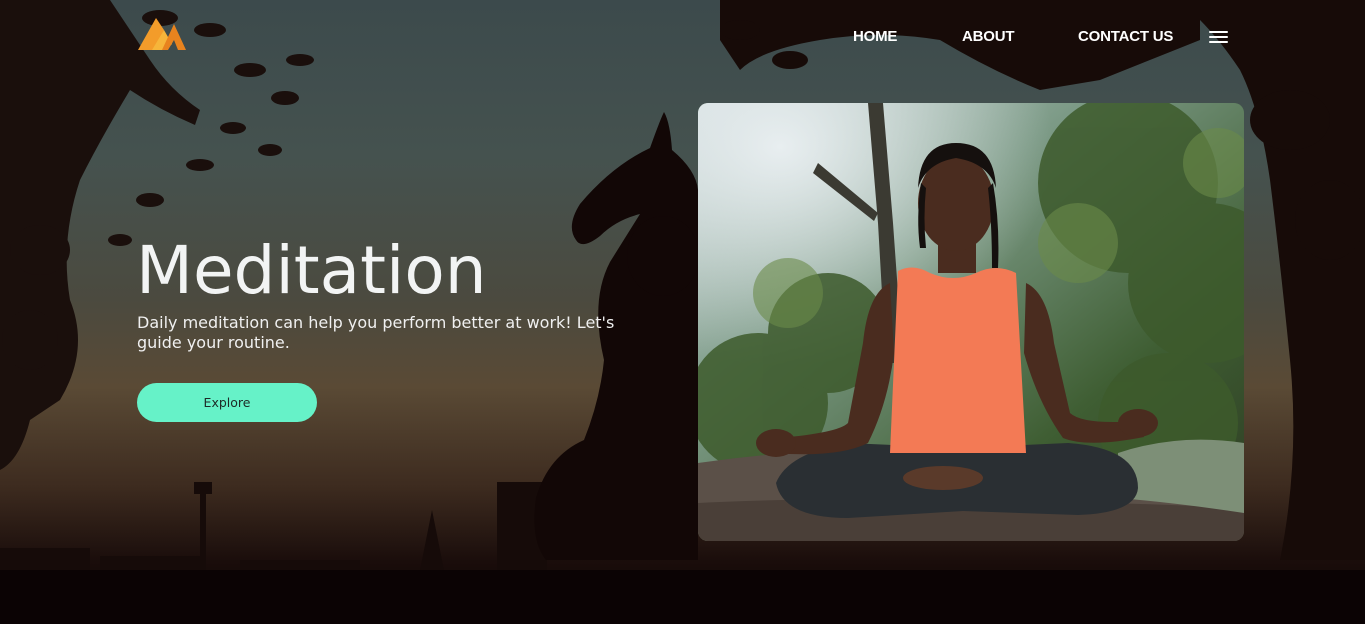  Describe the element at coordinates (988, 36) in the screenshot. I see `nav-link-about: ABOUT` at that location.